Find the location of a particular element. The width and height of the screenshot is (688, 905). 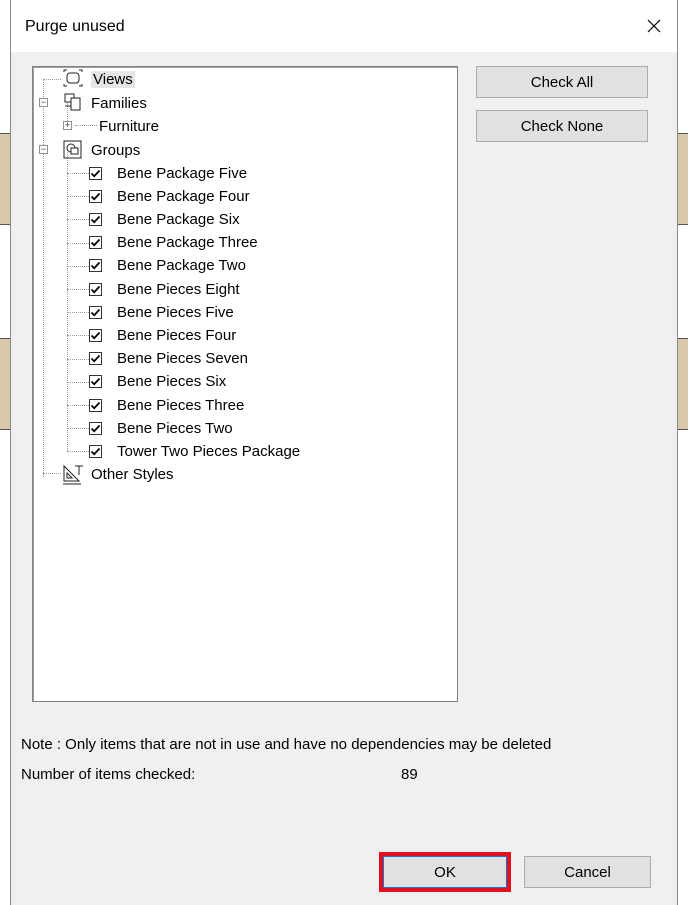

view-icon is located at coordinates (73, 78).